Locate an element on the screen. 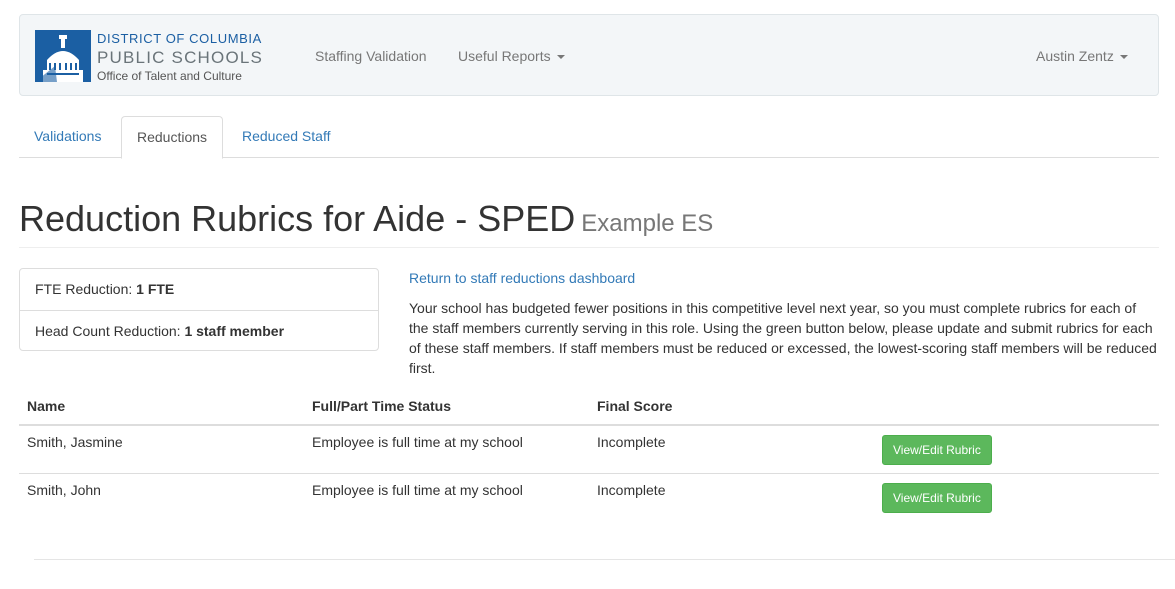 The width and height of the screenshot is (1175, 589). return-to-dashboard-link: Return to staff reductions dashboard is located at coordinates (522, 278).